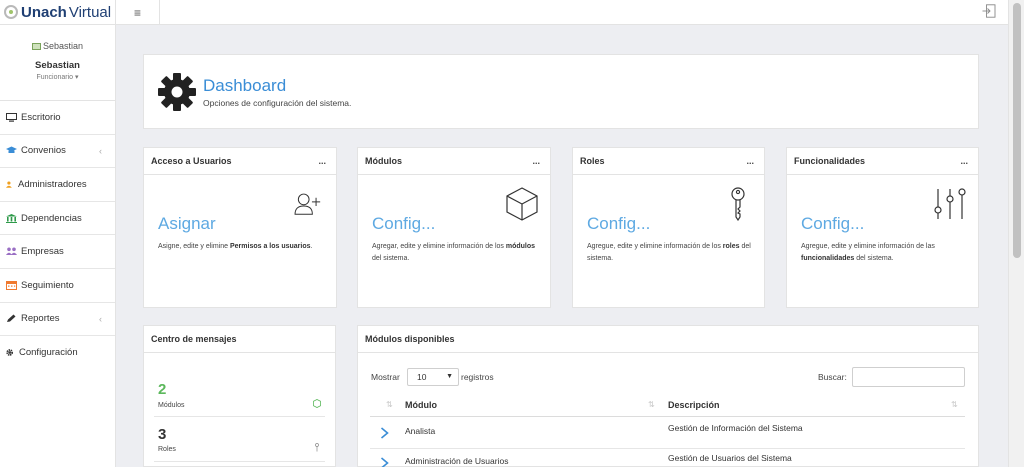 The width and height of the screenshot is (1024, 467). Describe the element at coordinates (420, 431) in the screenshot. I see `table-cell-modulo: Analista` at that location.